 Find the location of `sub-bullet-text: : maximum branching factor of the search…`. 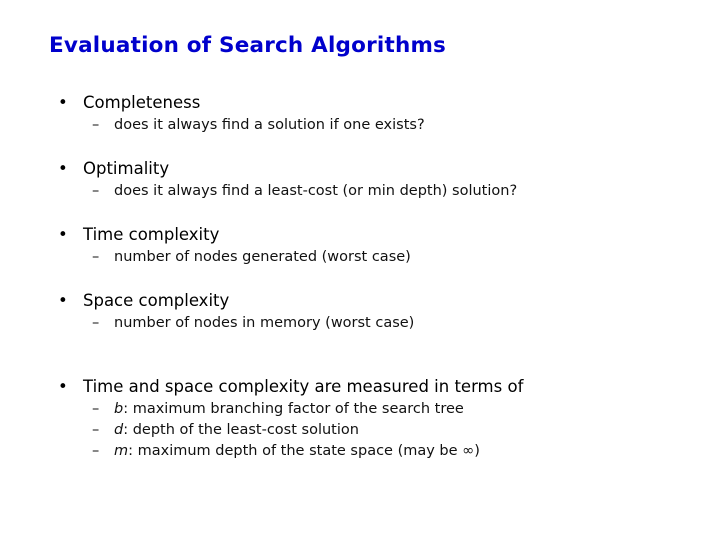

sub-bullet-text: : maximum branching factor of the search… is located at coordinates (293, 409).